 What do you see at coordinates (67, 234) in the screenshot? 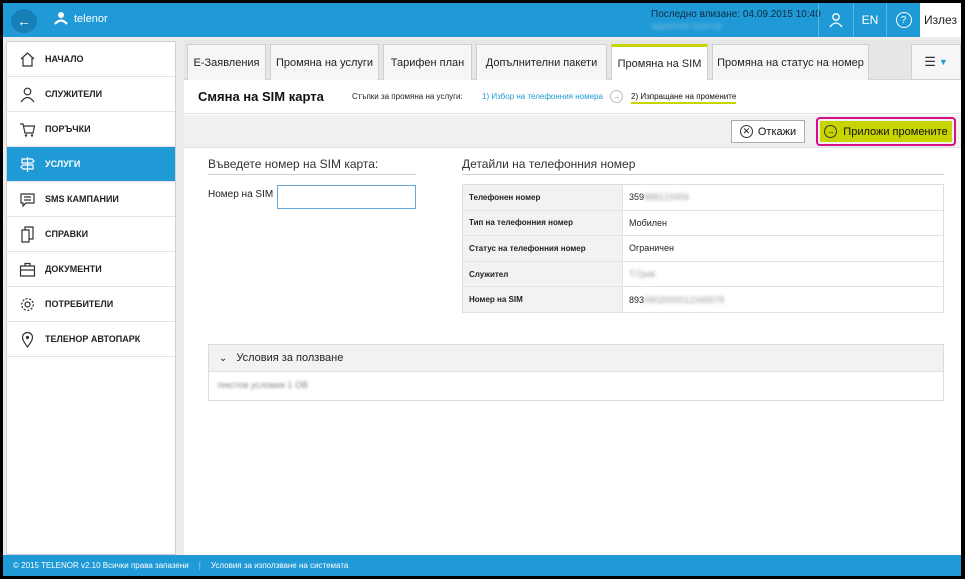
I see `sidebar-item-label: СПРАВКИ` at bounding box center [67, 234].